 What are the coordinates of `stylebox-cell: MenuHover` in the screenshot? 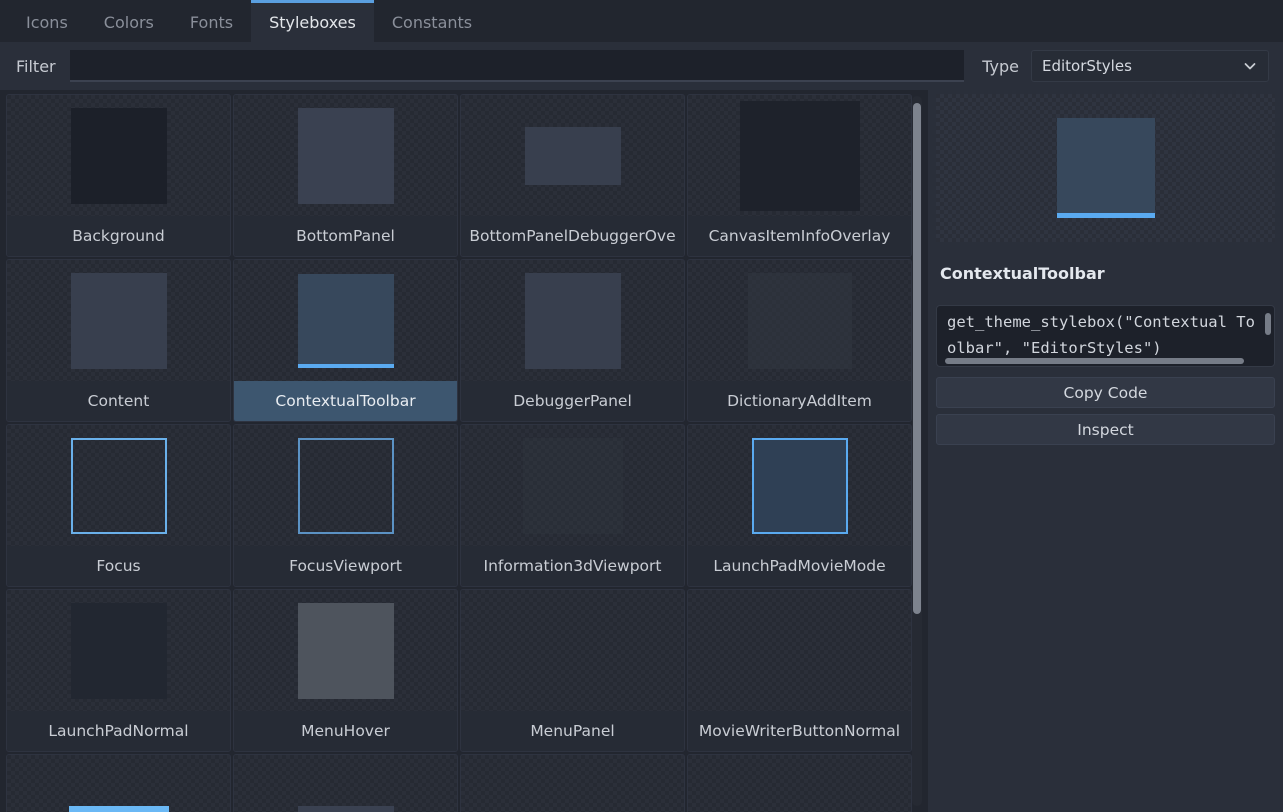 It's located at (345, 670).